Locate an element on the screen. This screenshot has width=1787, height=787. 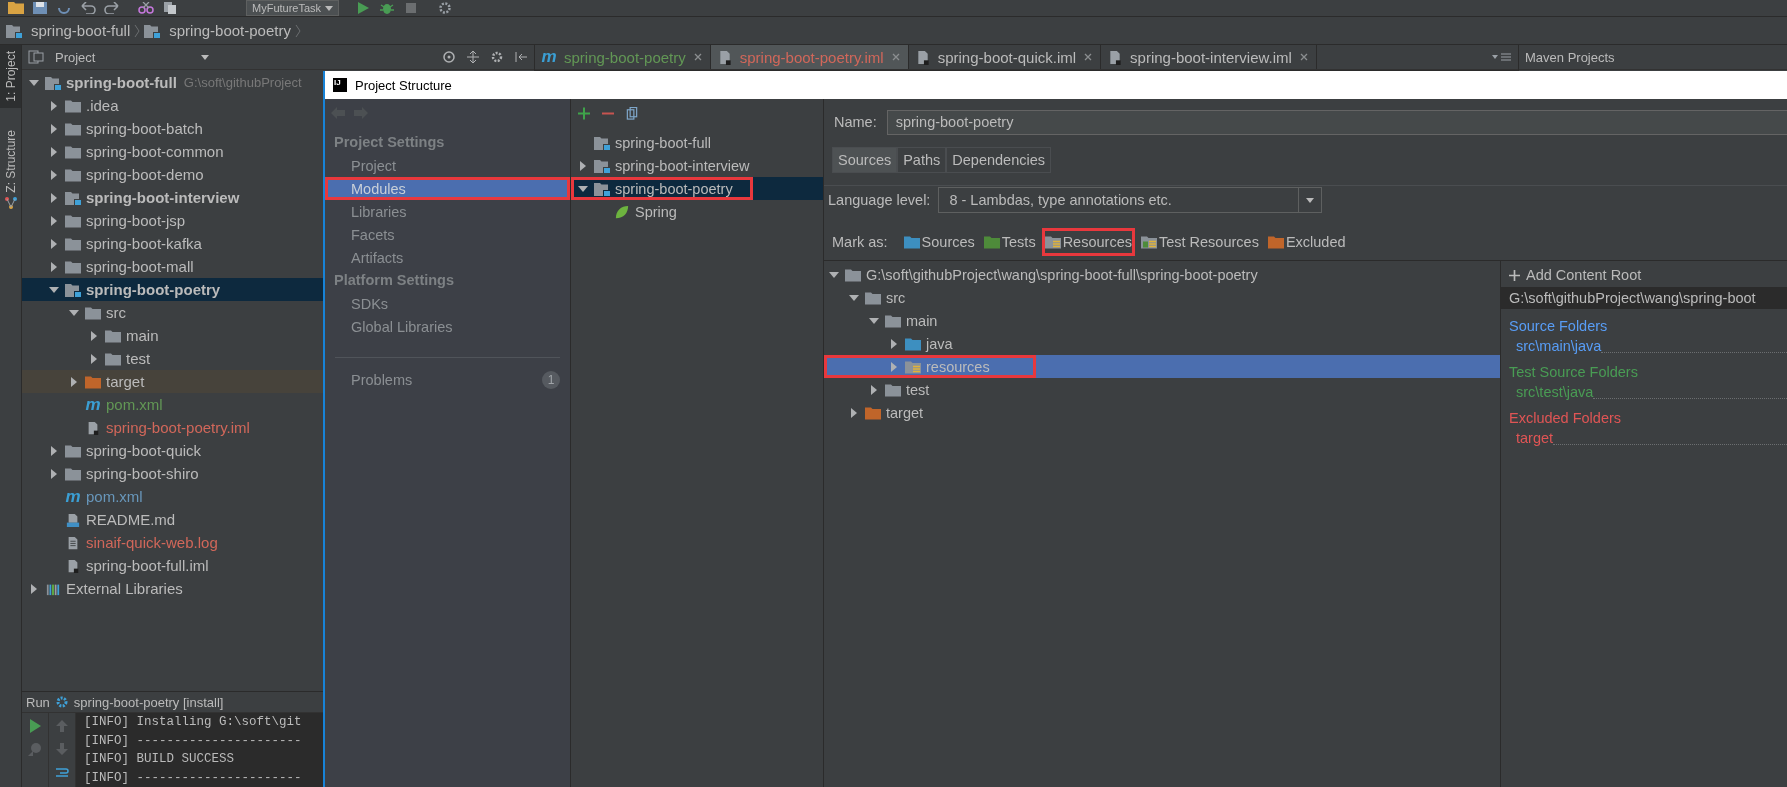
tree-row: .idea is located at coordinates (173, 105).